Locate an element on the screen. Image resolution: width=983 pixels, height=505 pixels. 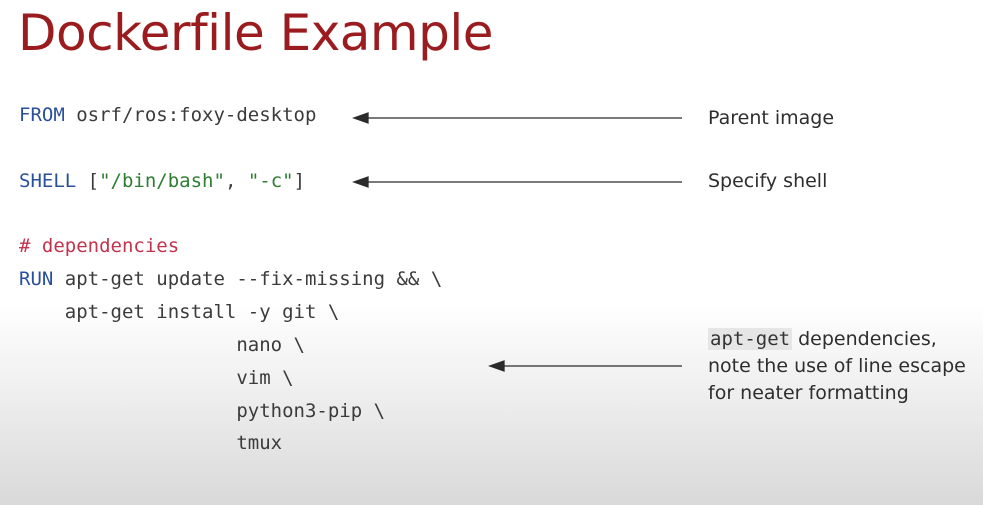
note-dependencies-line2: note the use of line escape is located at coordinates (837, 366).